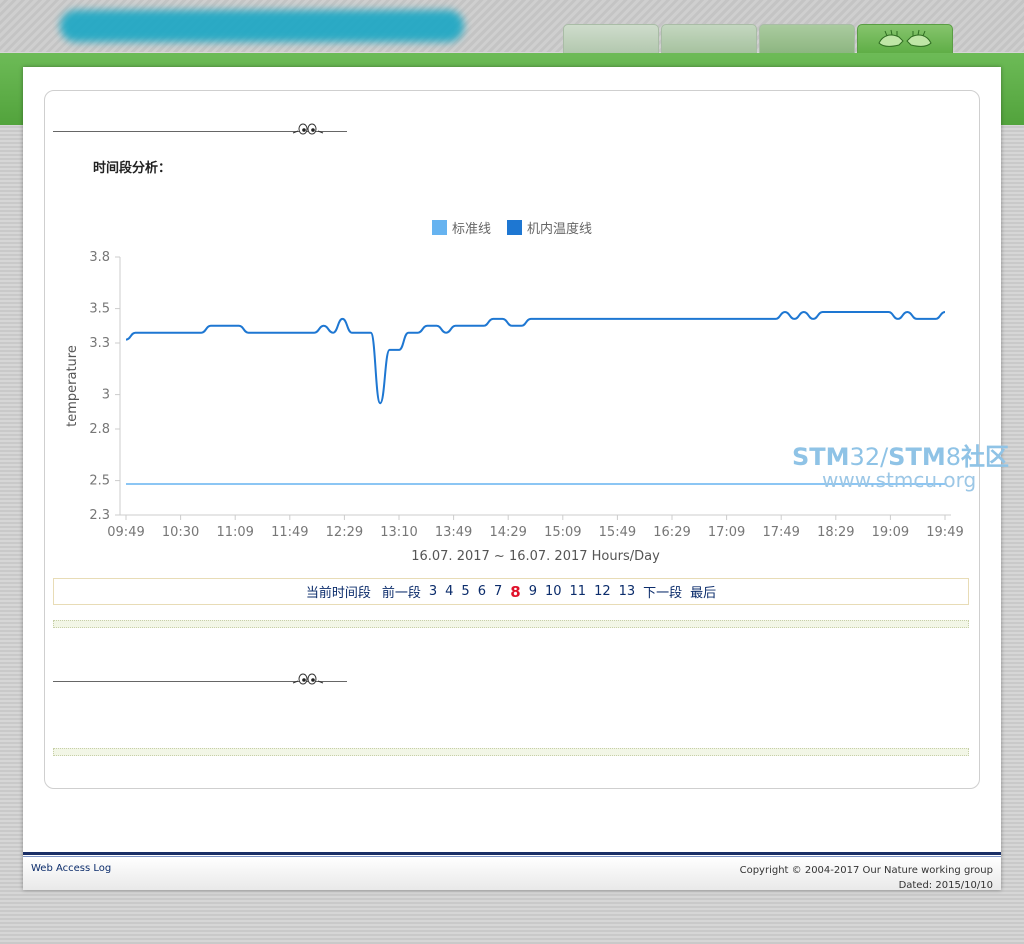  What do you see at coordinates (99, 515) in the screenshot?
I see `y-tick-label: 2.3` at bounding box center [99, 515].